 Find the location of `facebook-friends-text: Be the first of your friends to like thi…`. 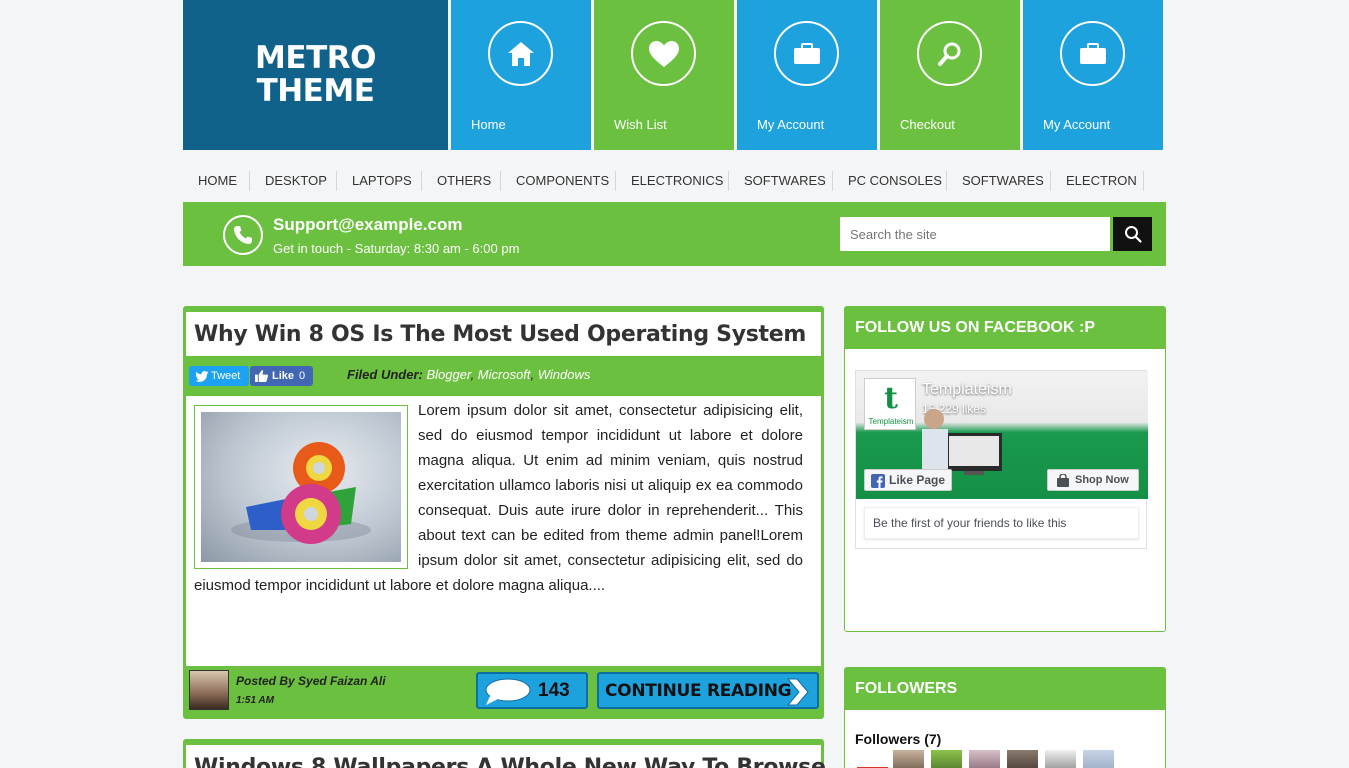

facebook-friends-text: Be the first of your friends to like thi… is located at coordinates (1001, 523).